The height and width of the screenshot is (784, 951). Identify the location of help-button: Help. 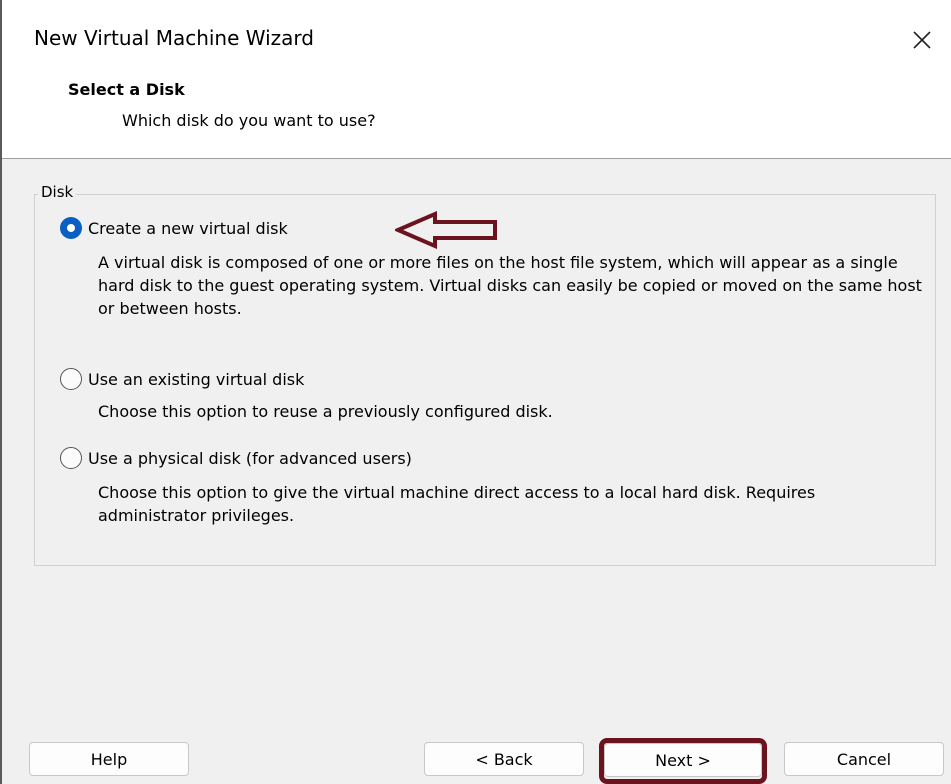
(109, 759).